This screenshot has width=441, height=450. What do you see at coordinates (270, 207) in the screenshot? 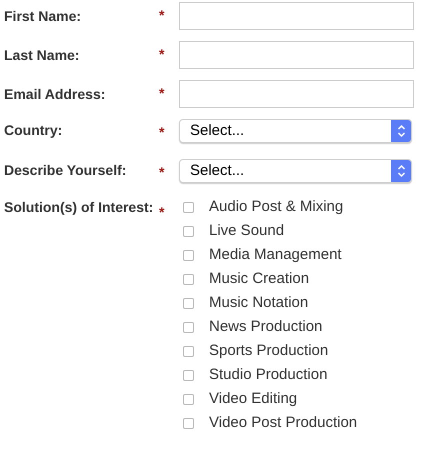
I see `checkbox-option: Audio Post & Mixing` at bounding box center [270, 207].